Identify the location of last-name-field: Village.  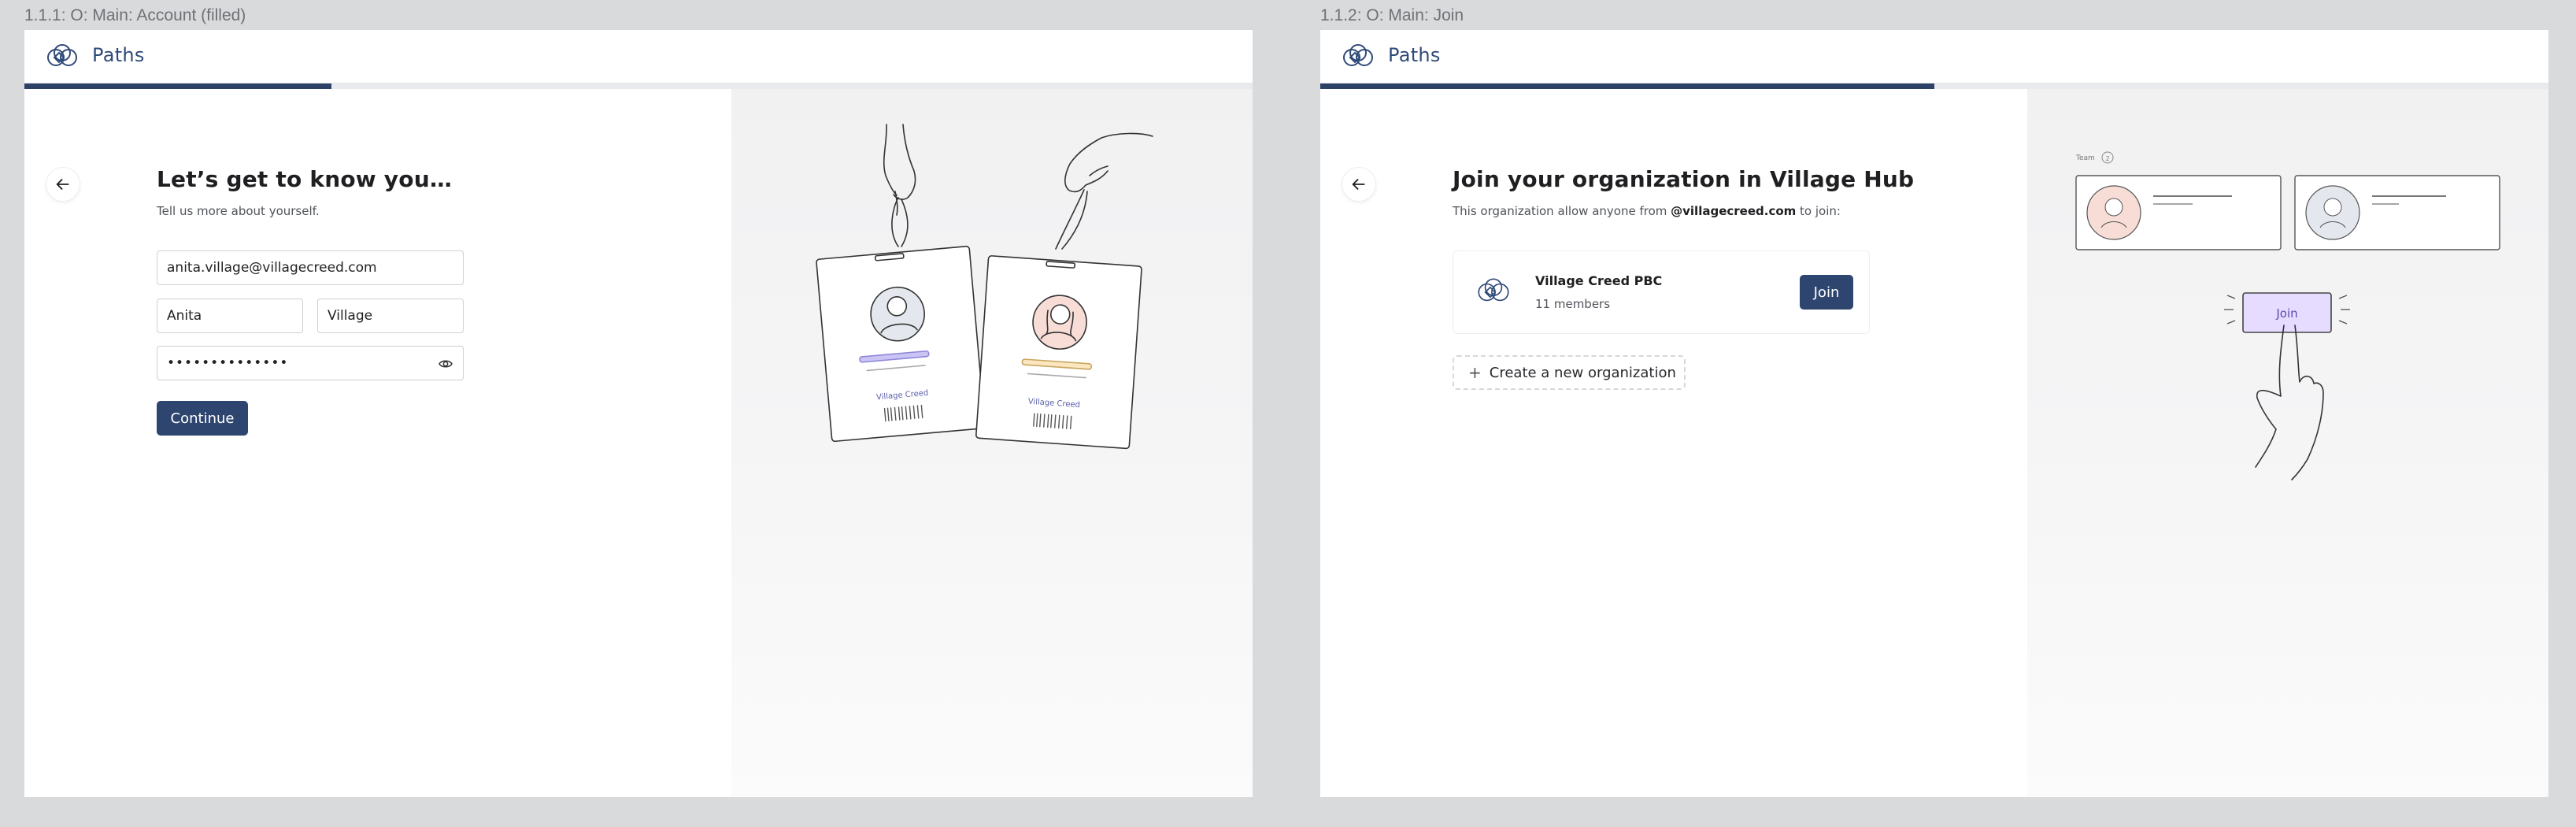
(390, 316).